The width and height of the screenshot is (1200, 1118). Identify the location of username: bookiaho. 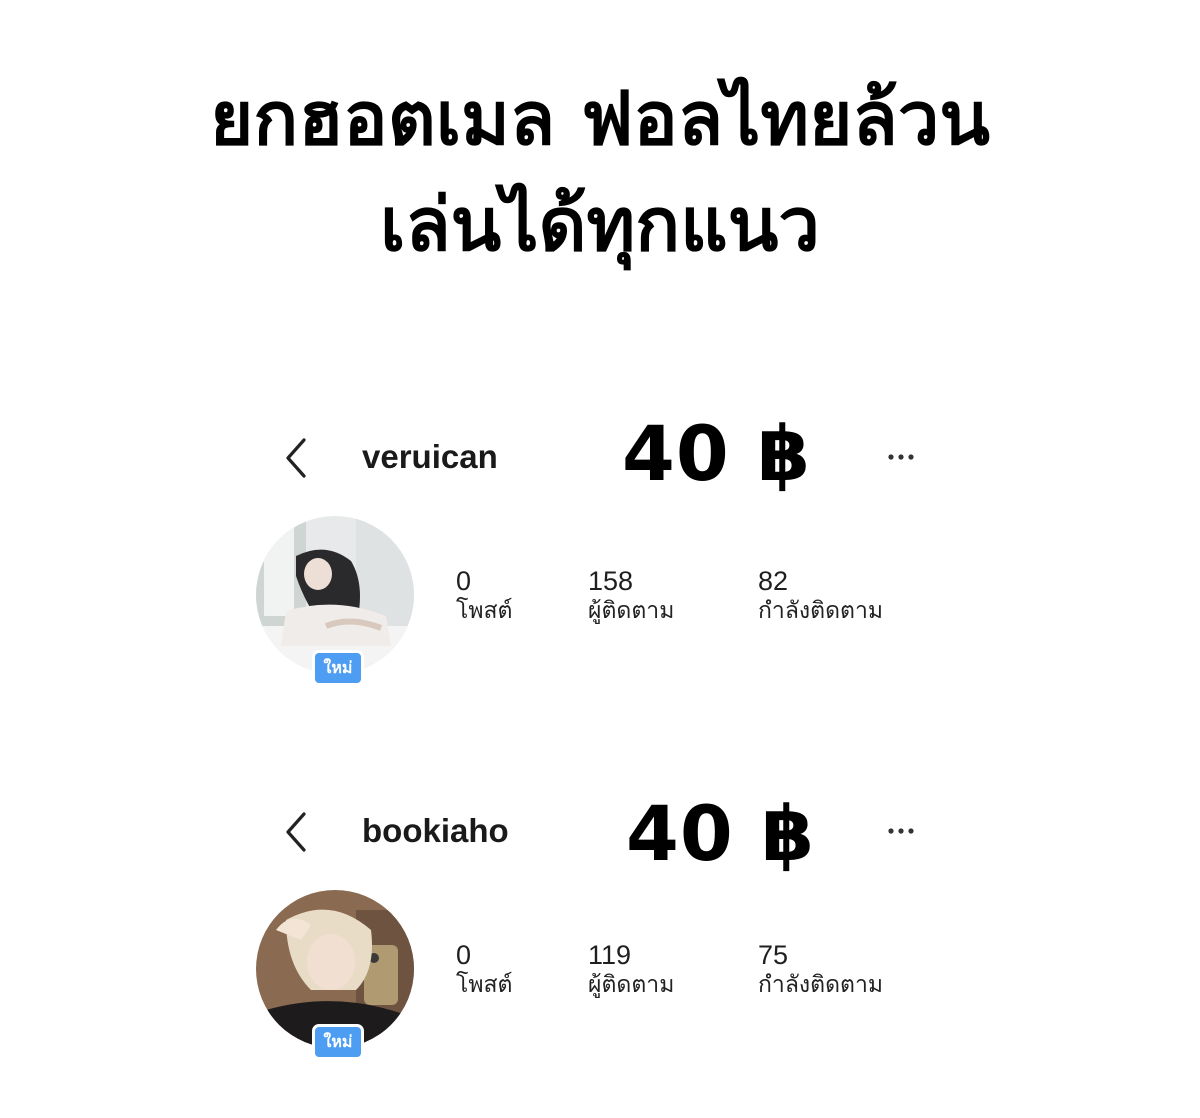
(435, 830).